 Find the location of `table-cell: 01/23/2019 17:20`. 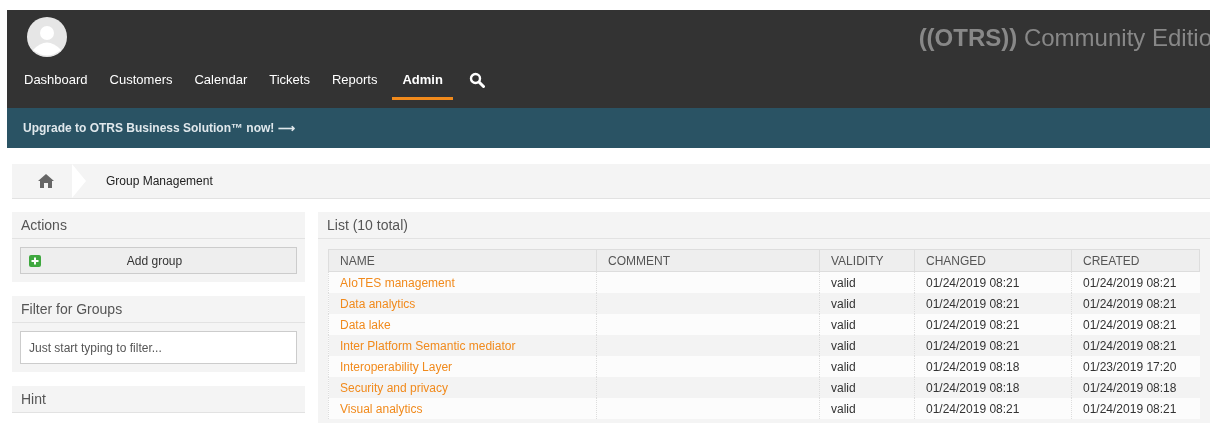

table-cell: 01/23/2019 17:20 is located at coordinates (1130, 366).